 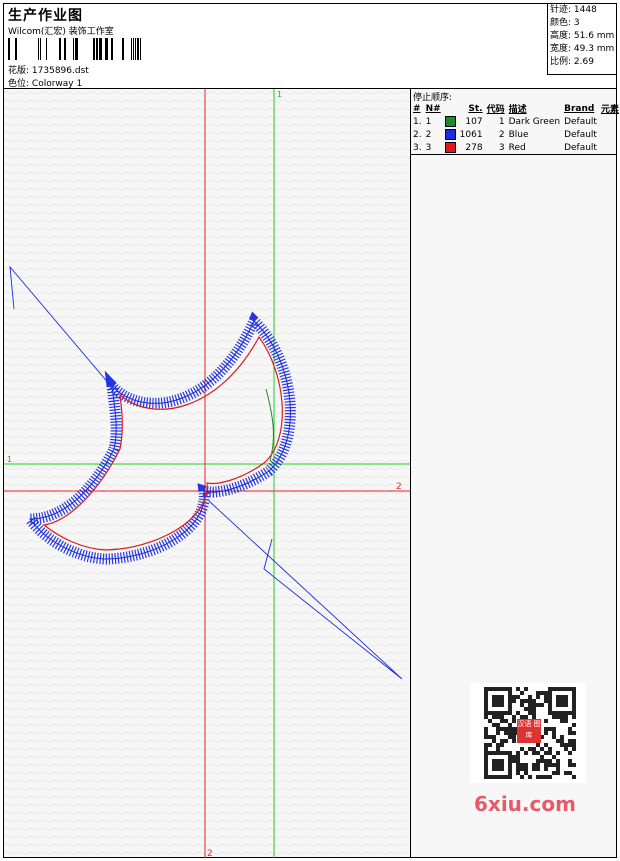 I want to click on design-info: 花版: 1735896.dst, so click(x=48, y=69).